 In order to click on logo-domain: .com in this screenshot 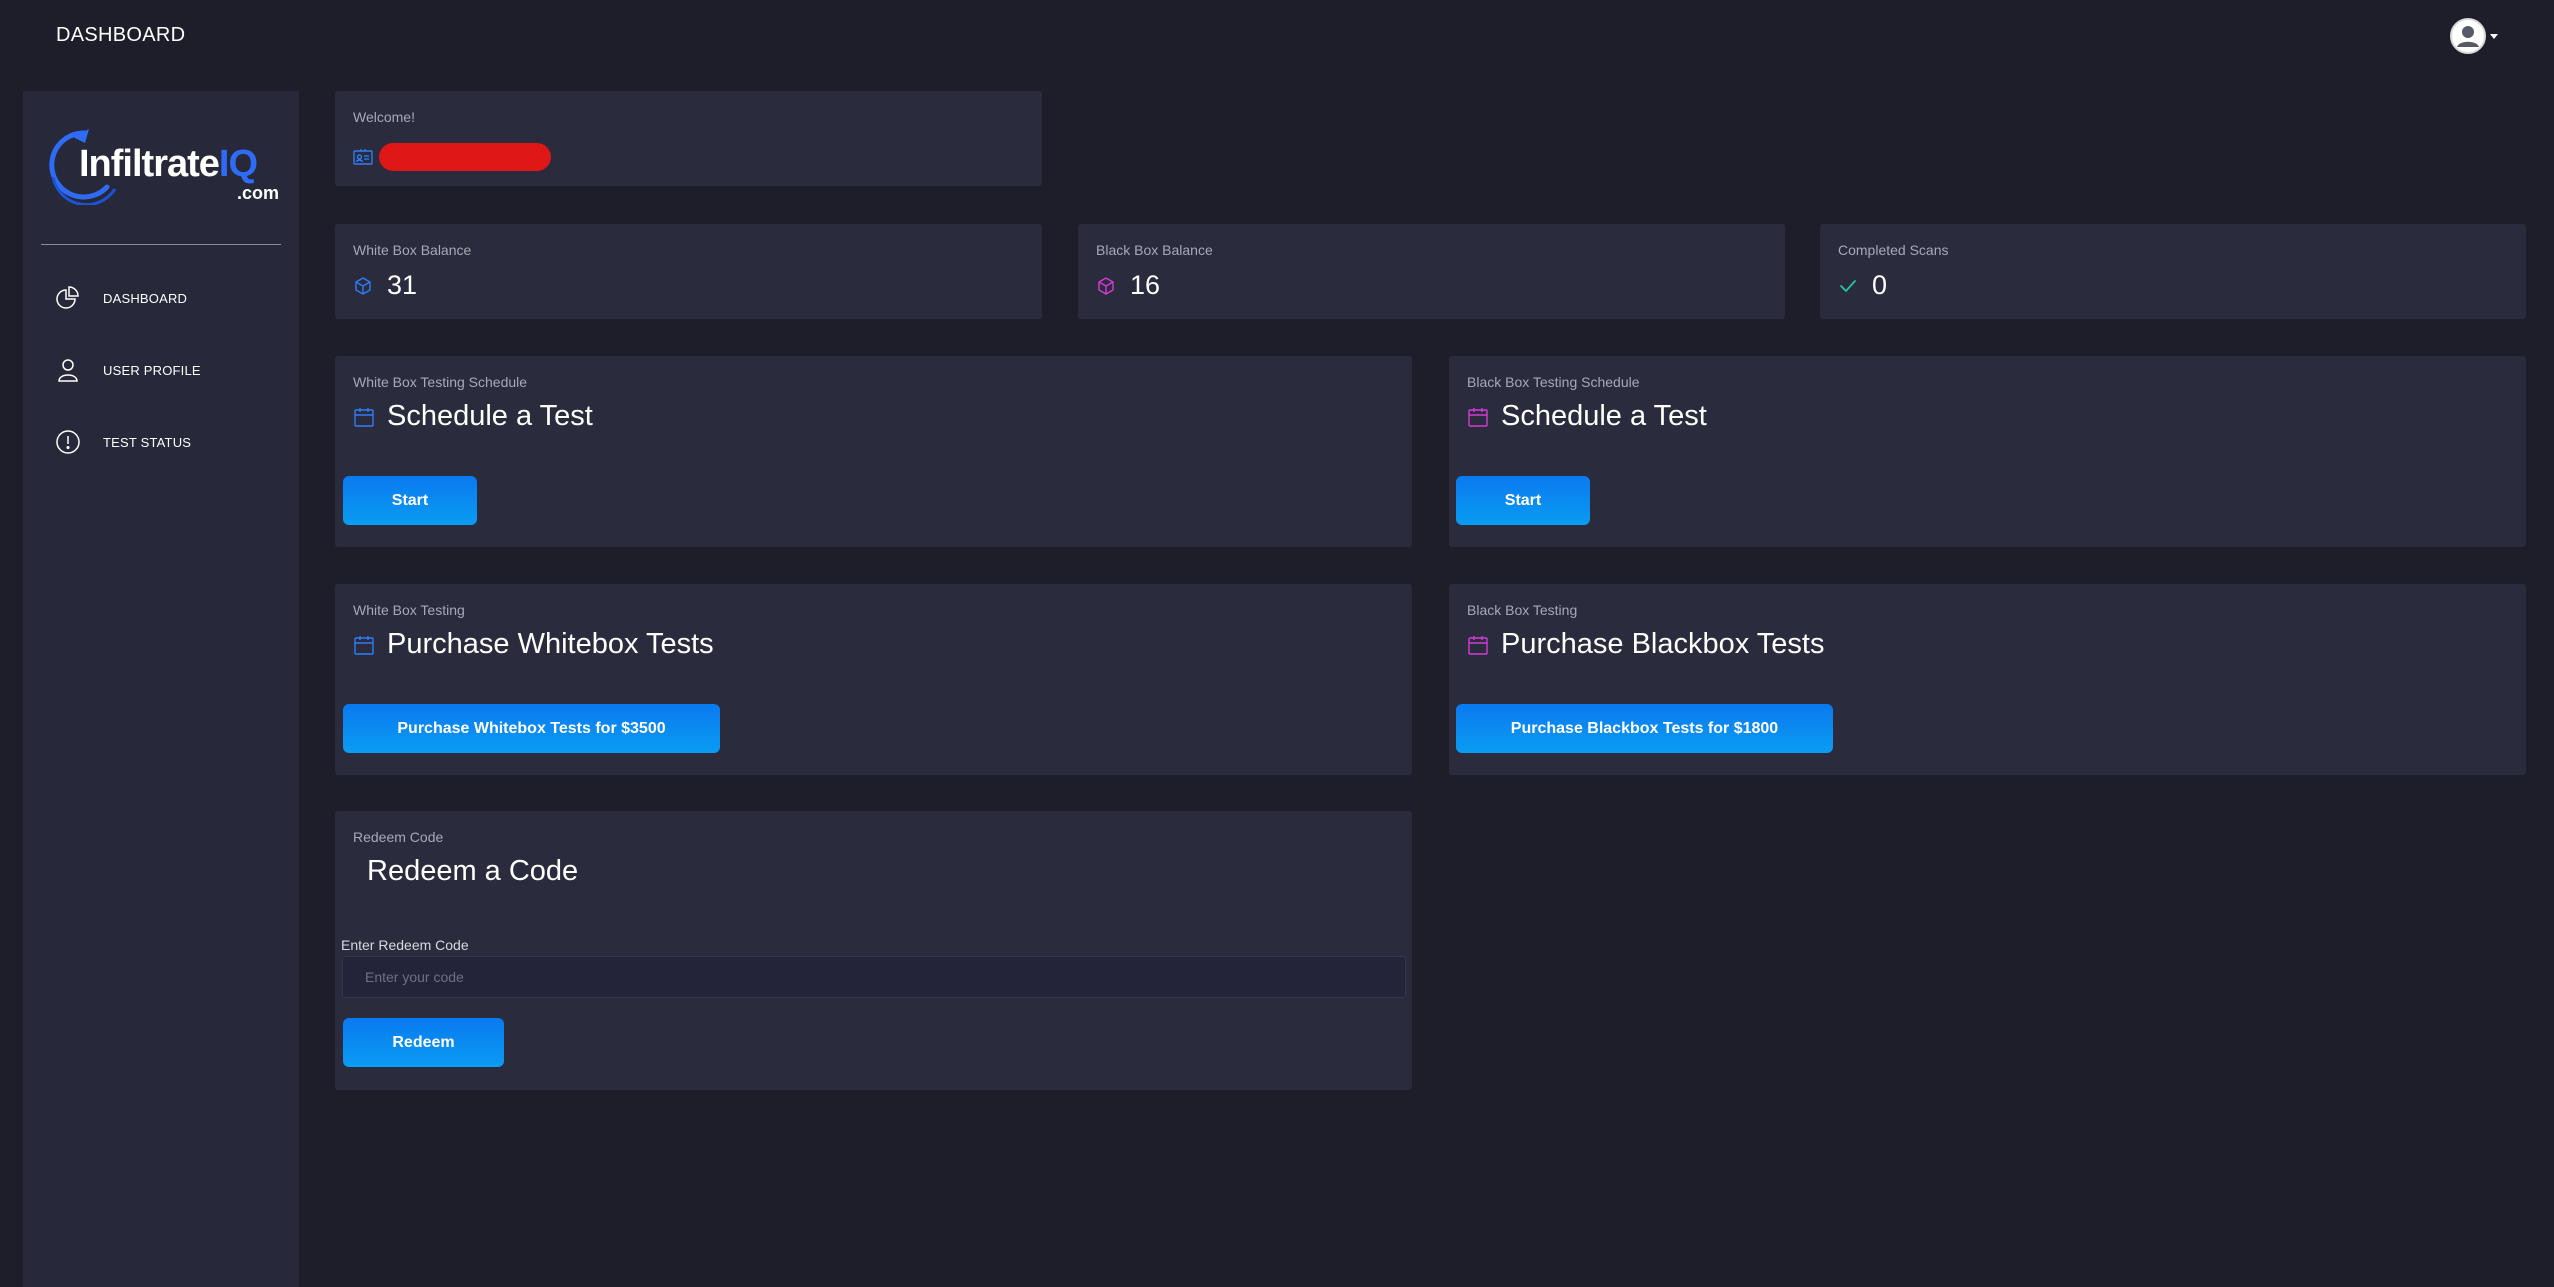, I will do `click(258, 193)`.